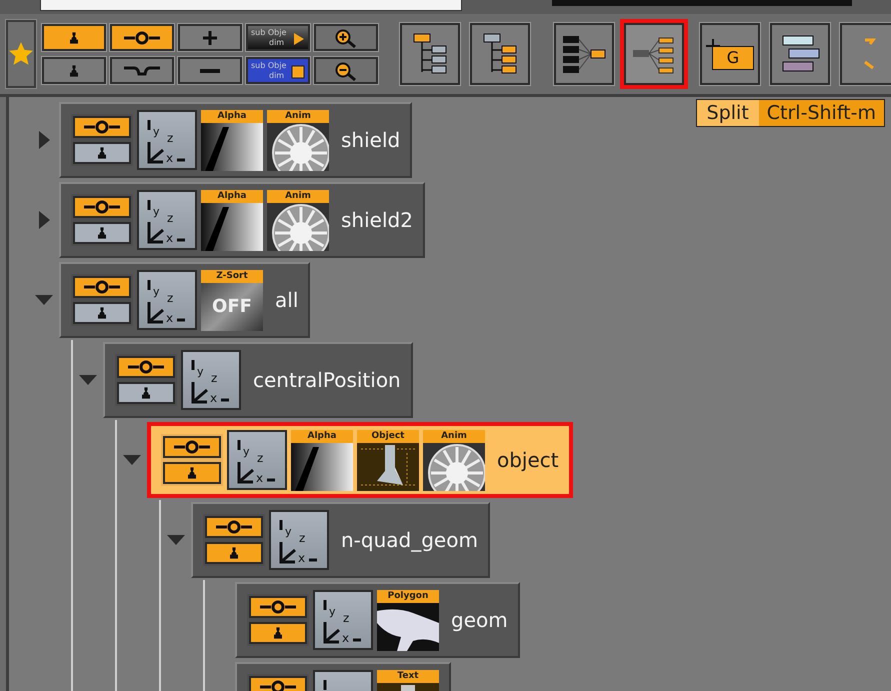 The width and height of the screenshot is (891, 691). Describe the element at coordinates (800, 54) in the screenshot. I see `layers-button` at that location.